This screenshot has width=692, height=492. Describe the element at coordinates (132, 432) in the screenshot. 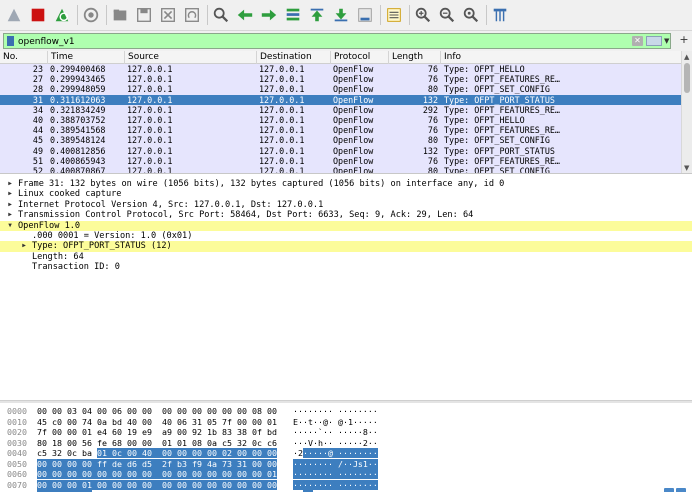

I see `hex-byte: 19` at that location.